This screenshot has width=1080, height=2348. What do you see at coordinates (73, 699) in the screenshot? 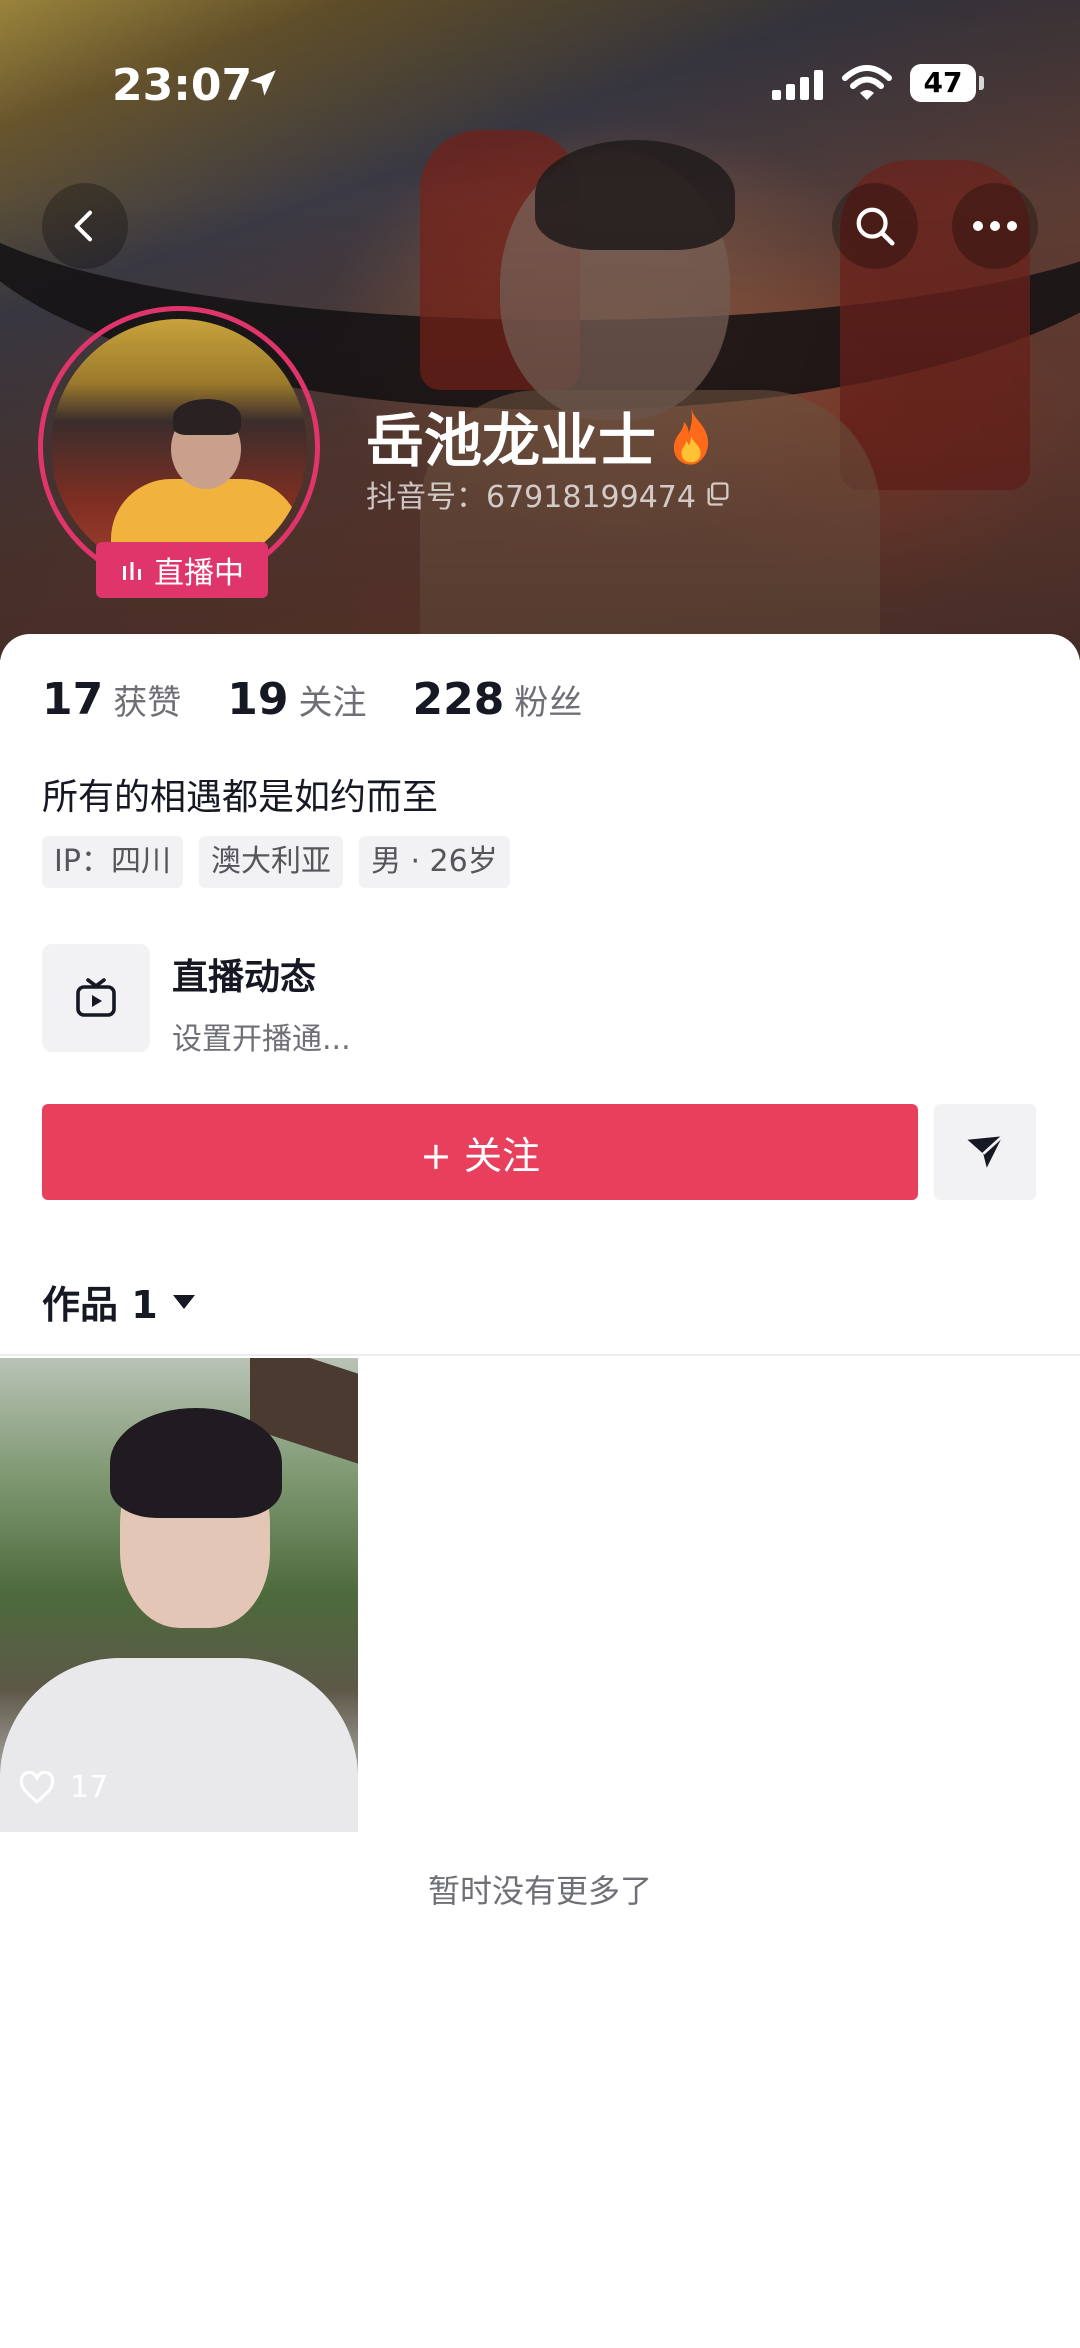
I see `stat-value: 17` at bounding box center [73, 699].